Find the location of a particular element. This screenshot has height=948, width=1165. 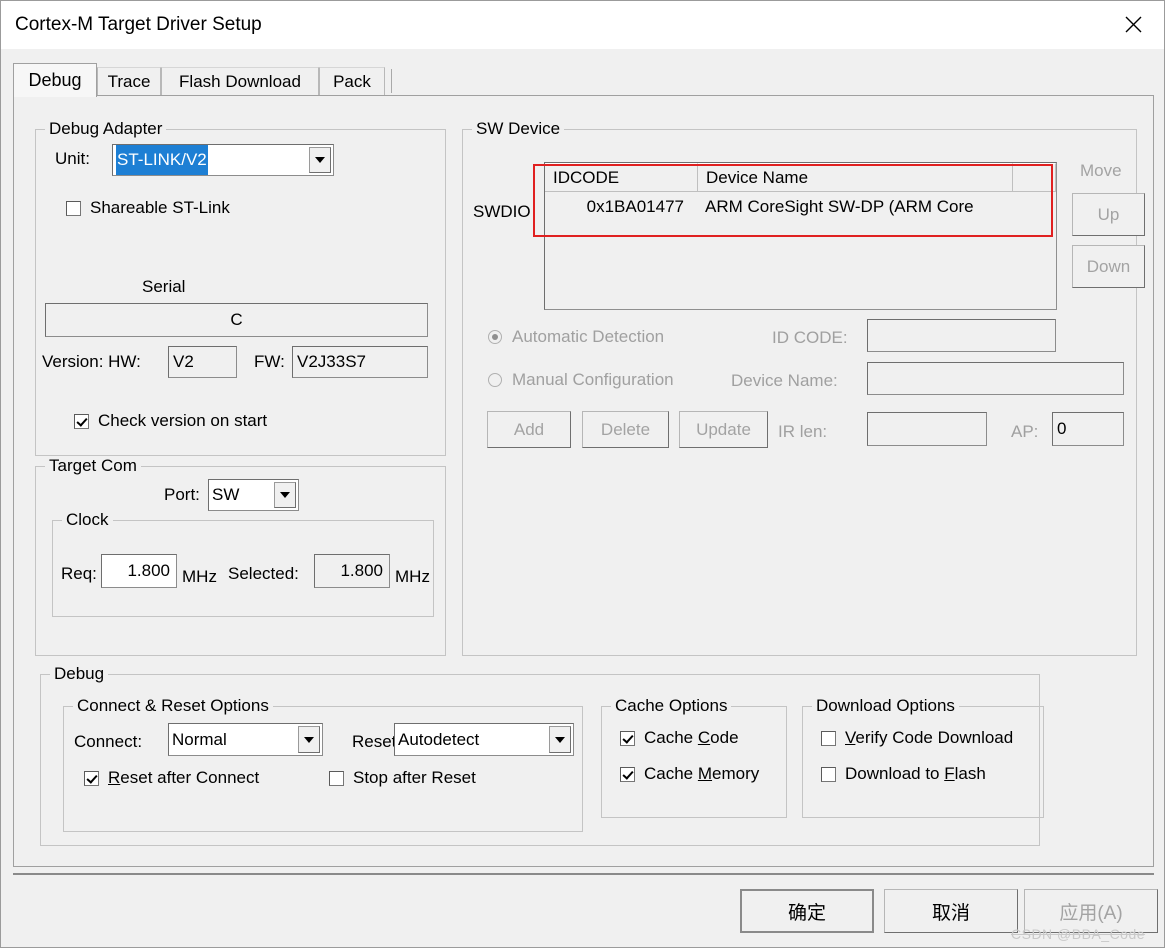

verify-code-download-label: Verify Code Download is located at coordinates (929, 737).